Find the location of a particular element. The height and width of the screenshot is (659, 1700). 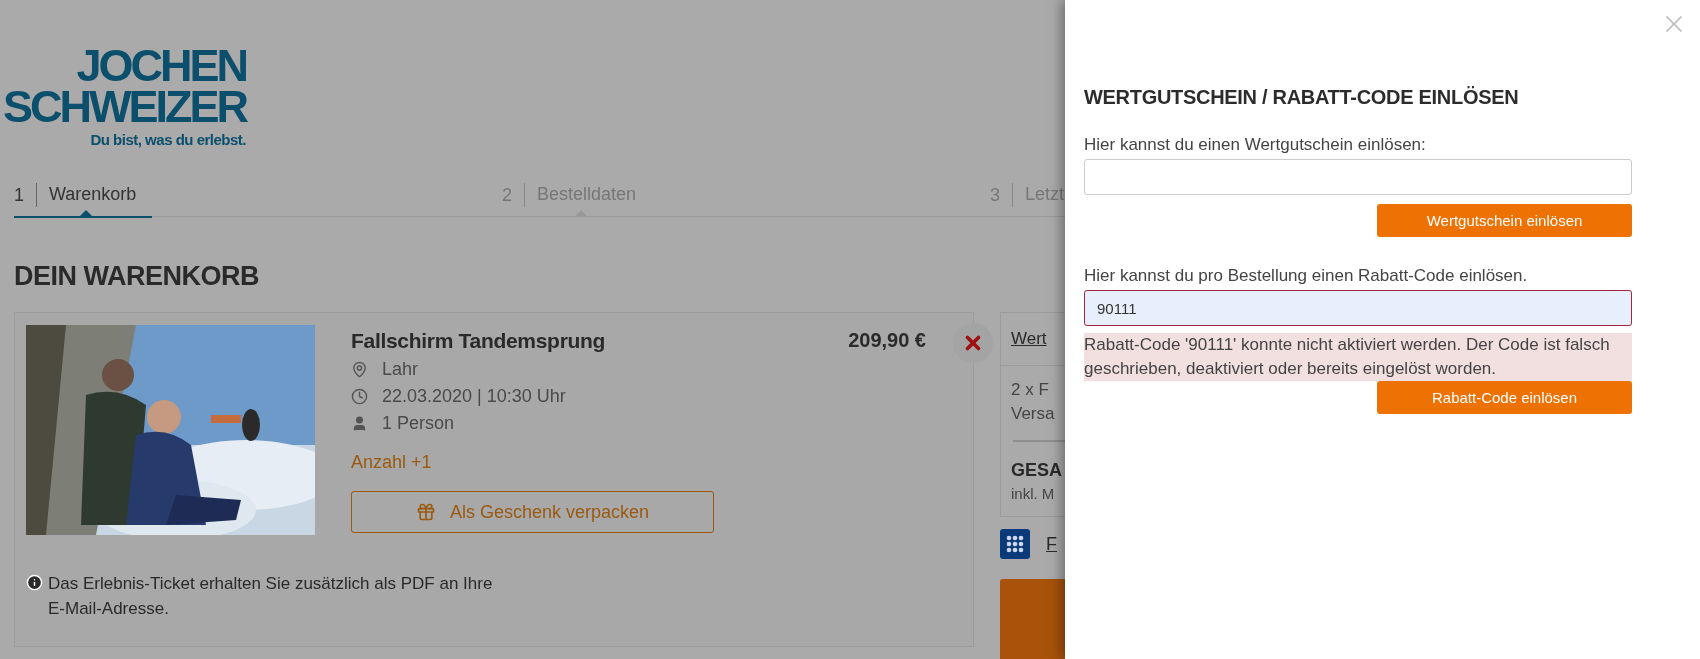

clock-icon is located at coordinates (359, 396).